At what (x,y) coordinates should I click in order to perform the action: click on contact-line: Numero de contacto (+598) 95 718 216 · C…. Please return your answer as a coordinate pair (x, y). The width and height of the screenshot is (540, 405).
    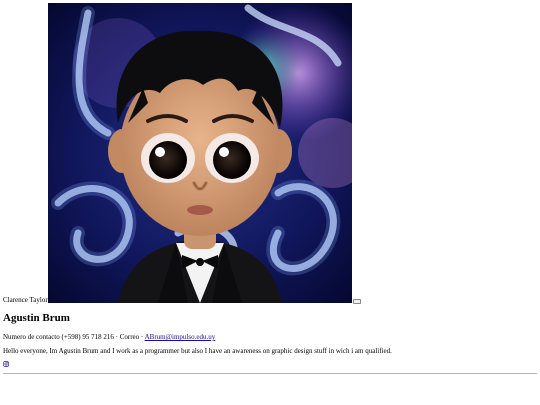
    Looking at the image, I should click on (109, 337).